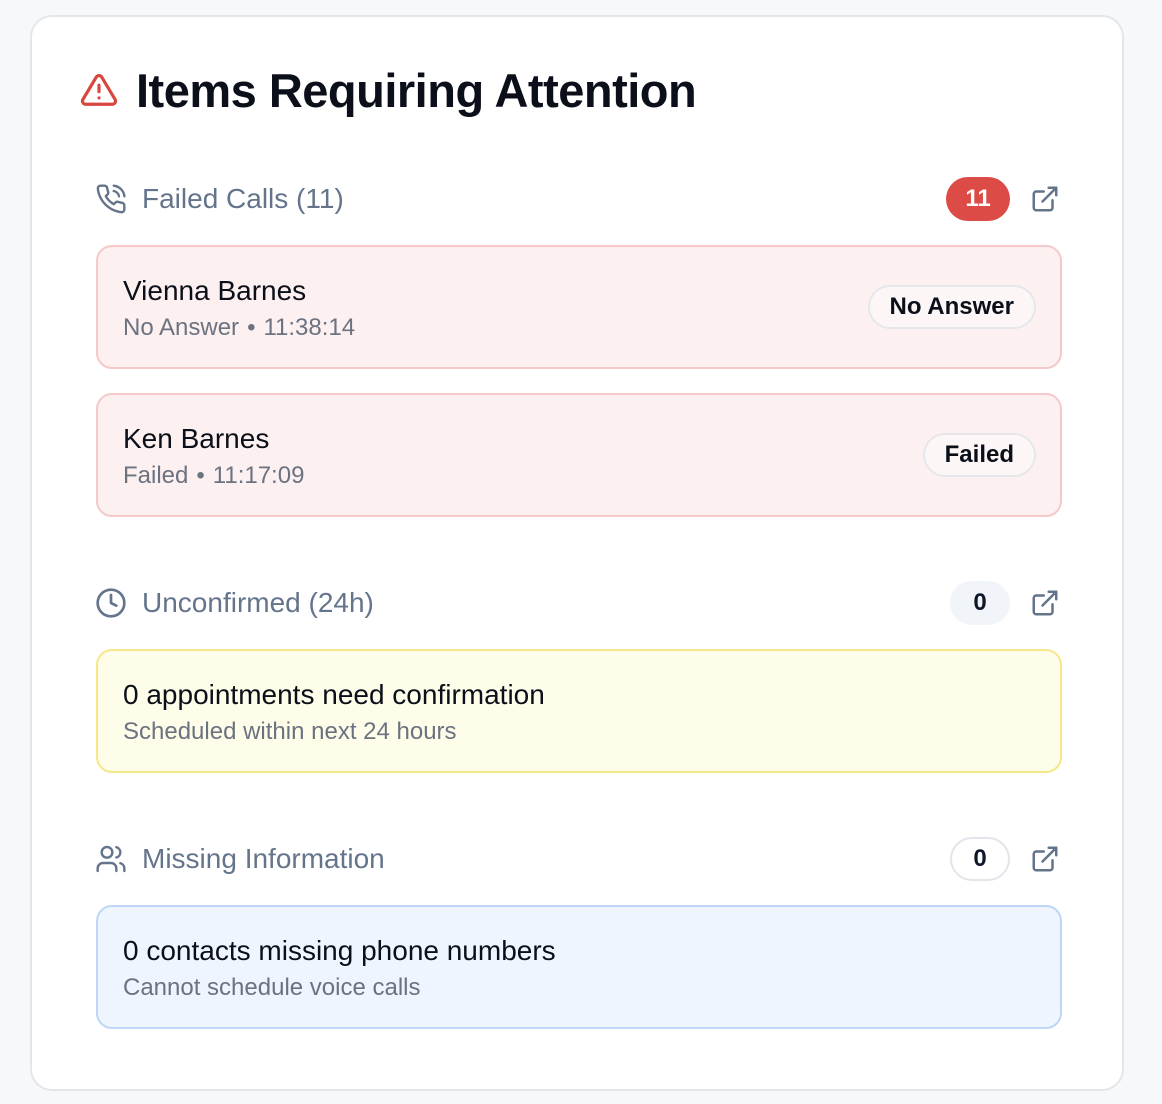 Image resolution: width=1162 pixels, height=1104 pixels. Describe the element at coordinates (416, 90) in the screenshot. I see `card-title: Items Requiring Attention` at that location.